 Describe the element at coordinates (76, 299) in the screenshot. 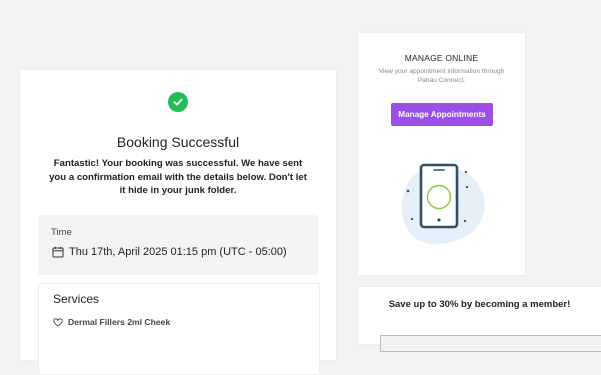

I see `services-title: Services` at that location.